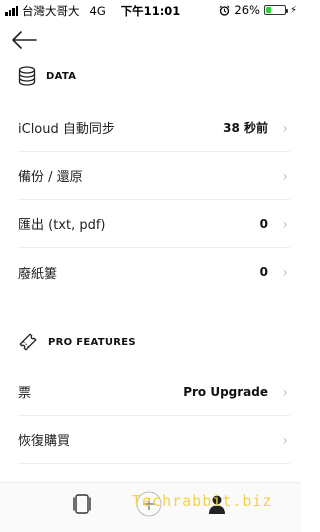  I want to click on signal-icon, so click(11, 11).